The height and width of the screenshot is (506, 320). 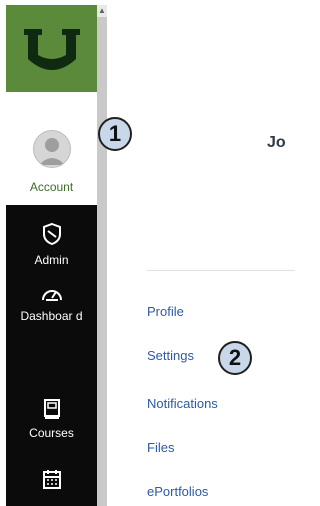 I want to click on nav-scrollbar, so click(x=102, y=255).